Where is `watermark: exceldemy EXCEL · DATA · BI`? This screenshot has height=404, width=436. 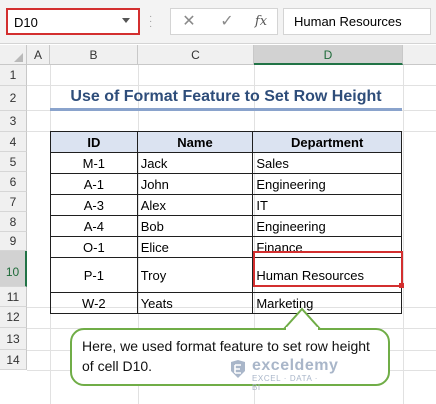
watermark: exceldemy EXCEL · DATA · BI is located at coordinates (283, 374).